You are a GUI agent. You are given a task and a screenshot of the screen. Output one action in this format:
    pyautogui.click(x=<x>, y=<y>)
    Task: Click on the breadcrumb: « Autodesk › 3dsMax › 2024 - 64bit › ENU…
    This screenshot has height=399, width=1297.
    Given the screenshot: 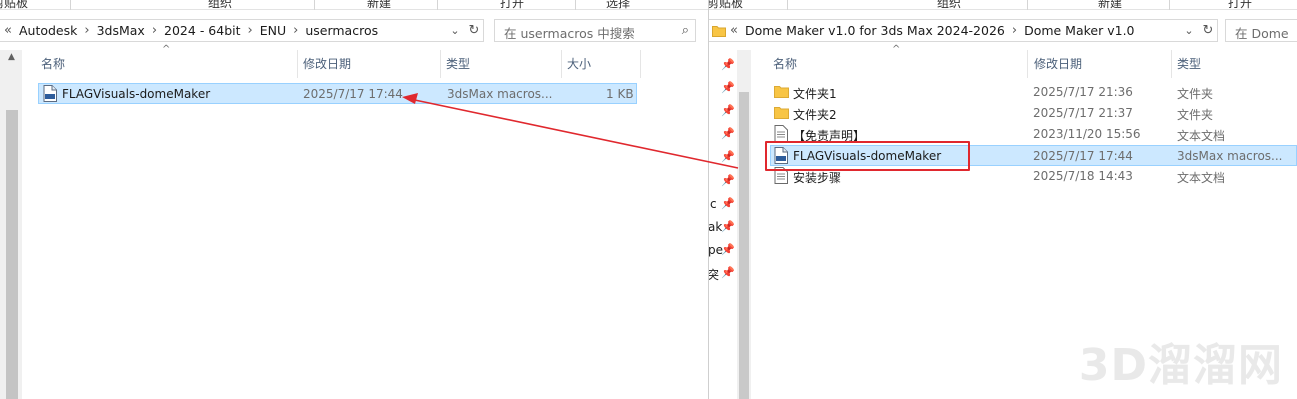 What is the action you would take?
    pyautogui.click(x=190, y=30)
    